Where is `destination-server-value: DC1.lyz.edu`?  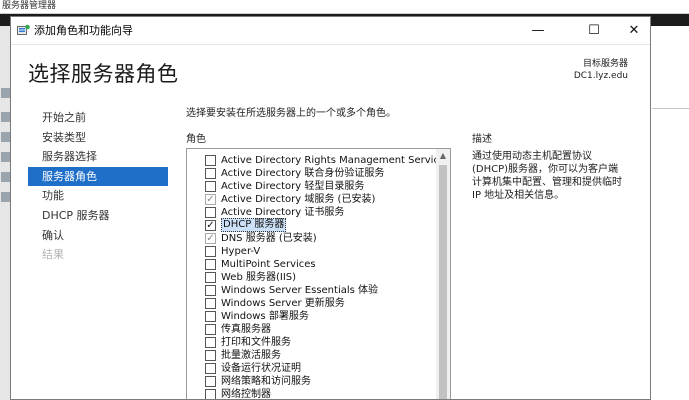
destination-server-value: DC1.lyz.edu is located at coordinates (600, 76).